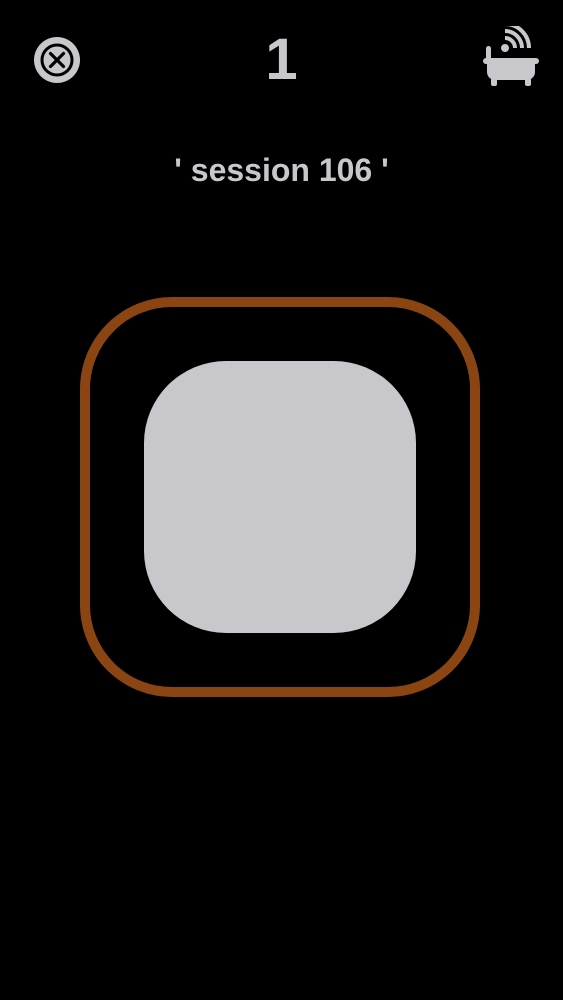 The height and width of the screenshot is (1000, 563). I want to click on session-label: ' session 106 ', so click(281, 170).